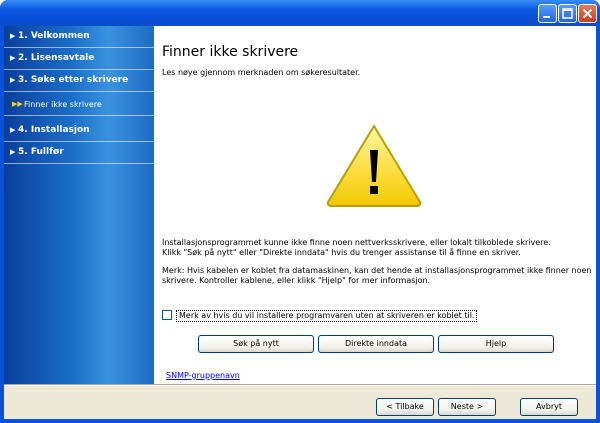  Describe the element at coordinates (549, 407) in the screenshot. I see `cancel-button: Avbryt` at that location.